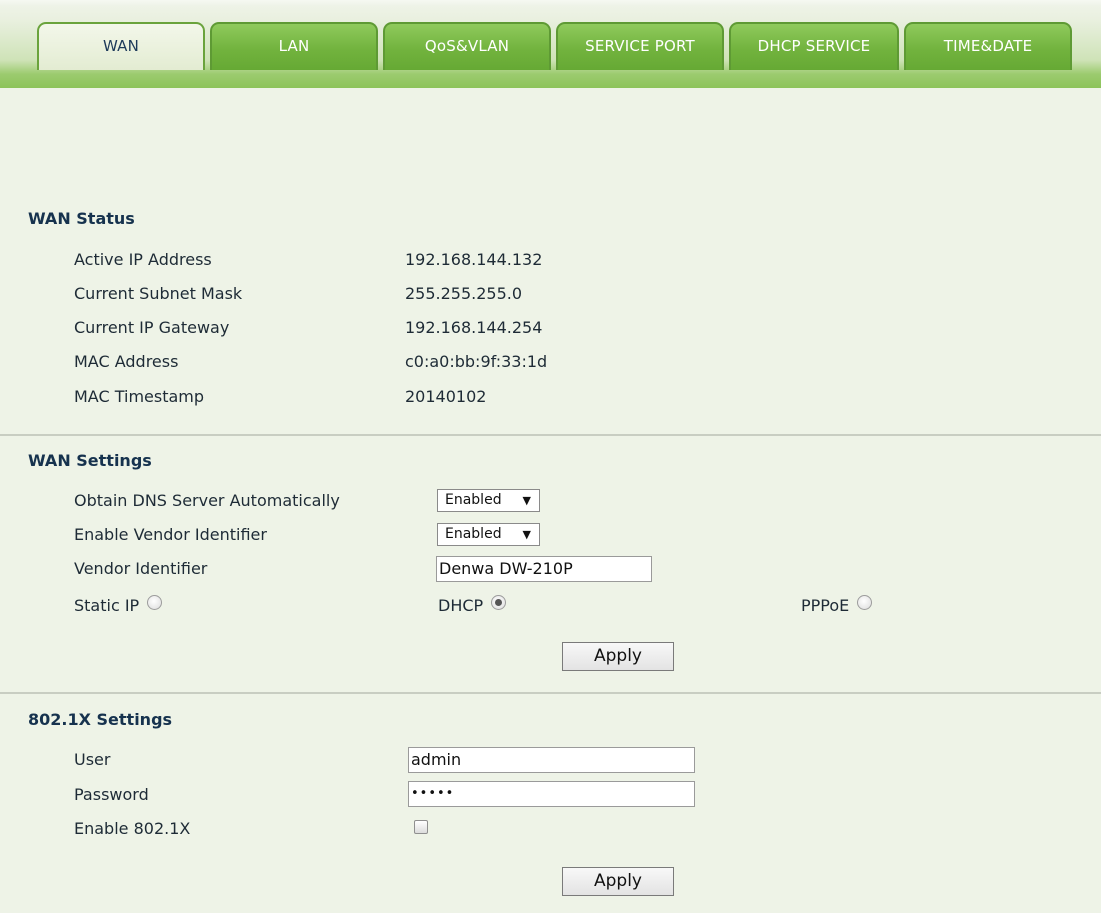  Describe the element at coordinates (207, 500) in the screenshot. I see `dns-auto-label: Obtain DNS Server Automatically` at that location.